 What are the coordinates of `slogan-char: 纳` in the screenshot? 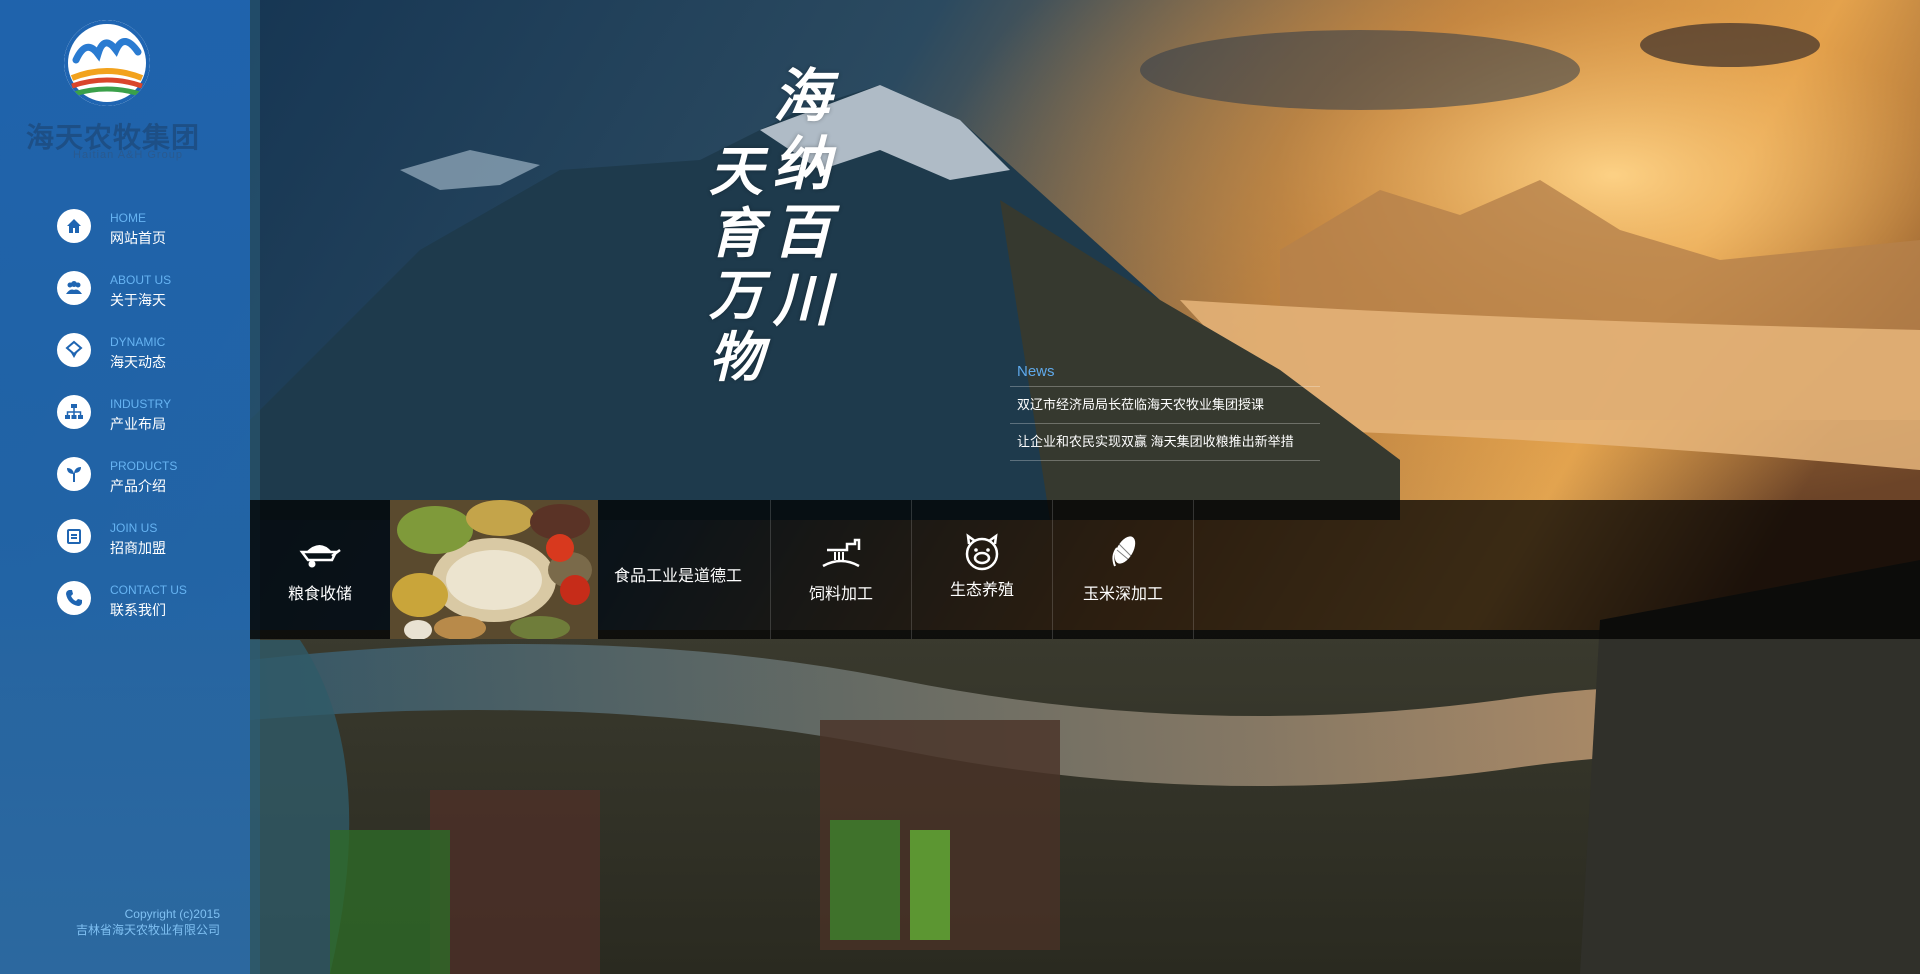 It's located at (801, 164).